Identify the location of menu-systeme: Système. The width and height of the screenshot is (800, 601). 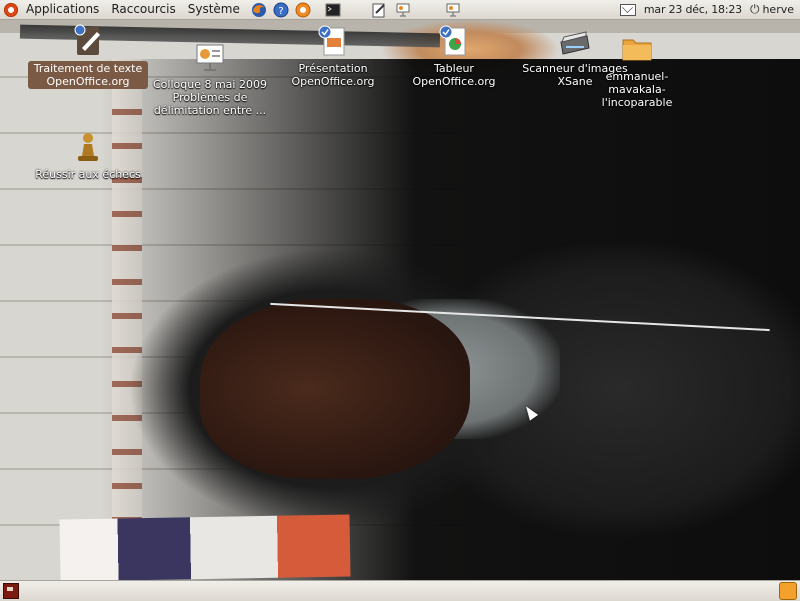
(214, 9).